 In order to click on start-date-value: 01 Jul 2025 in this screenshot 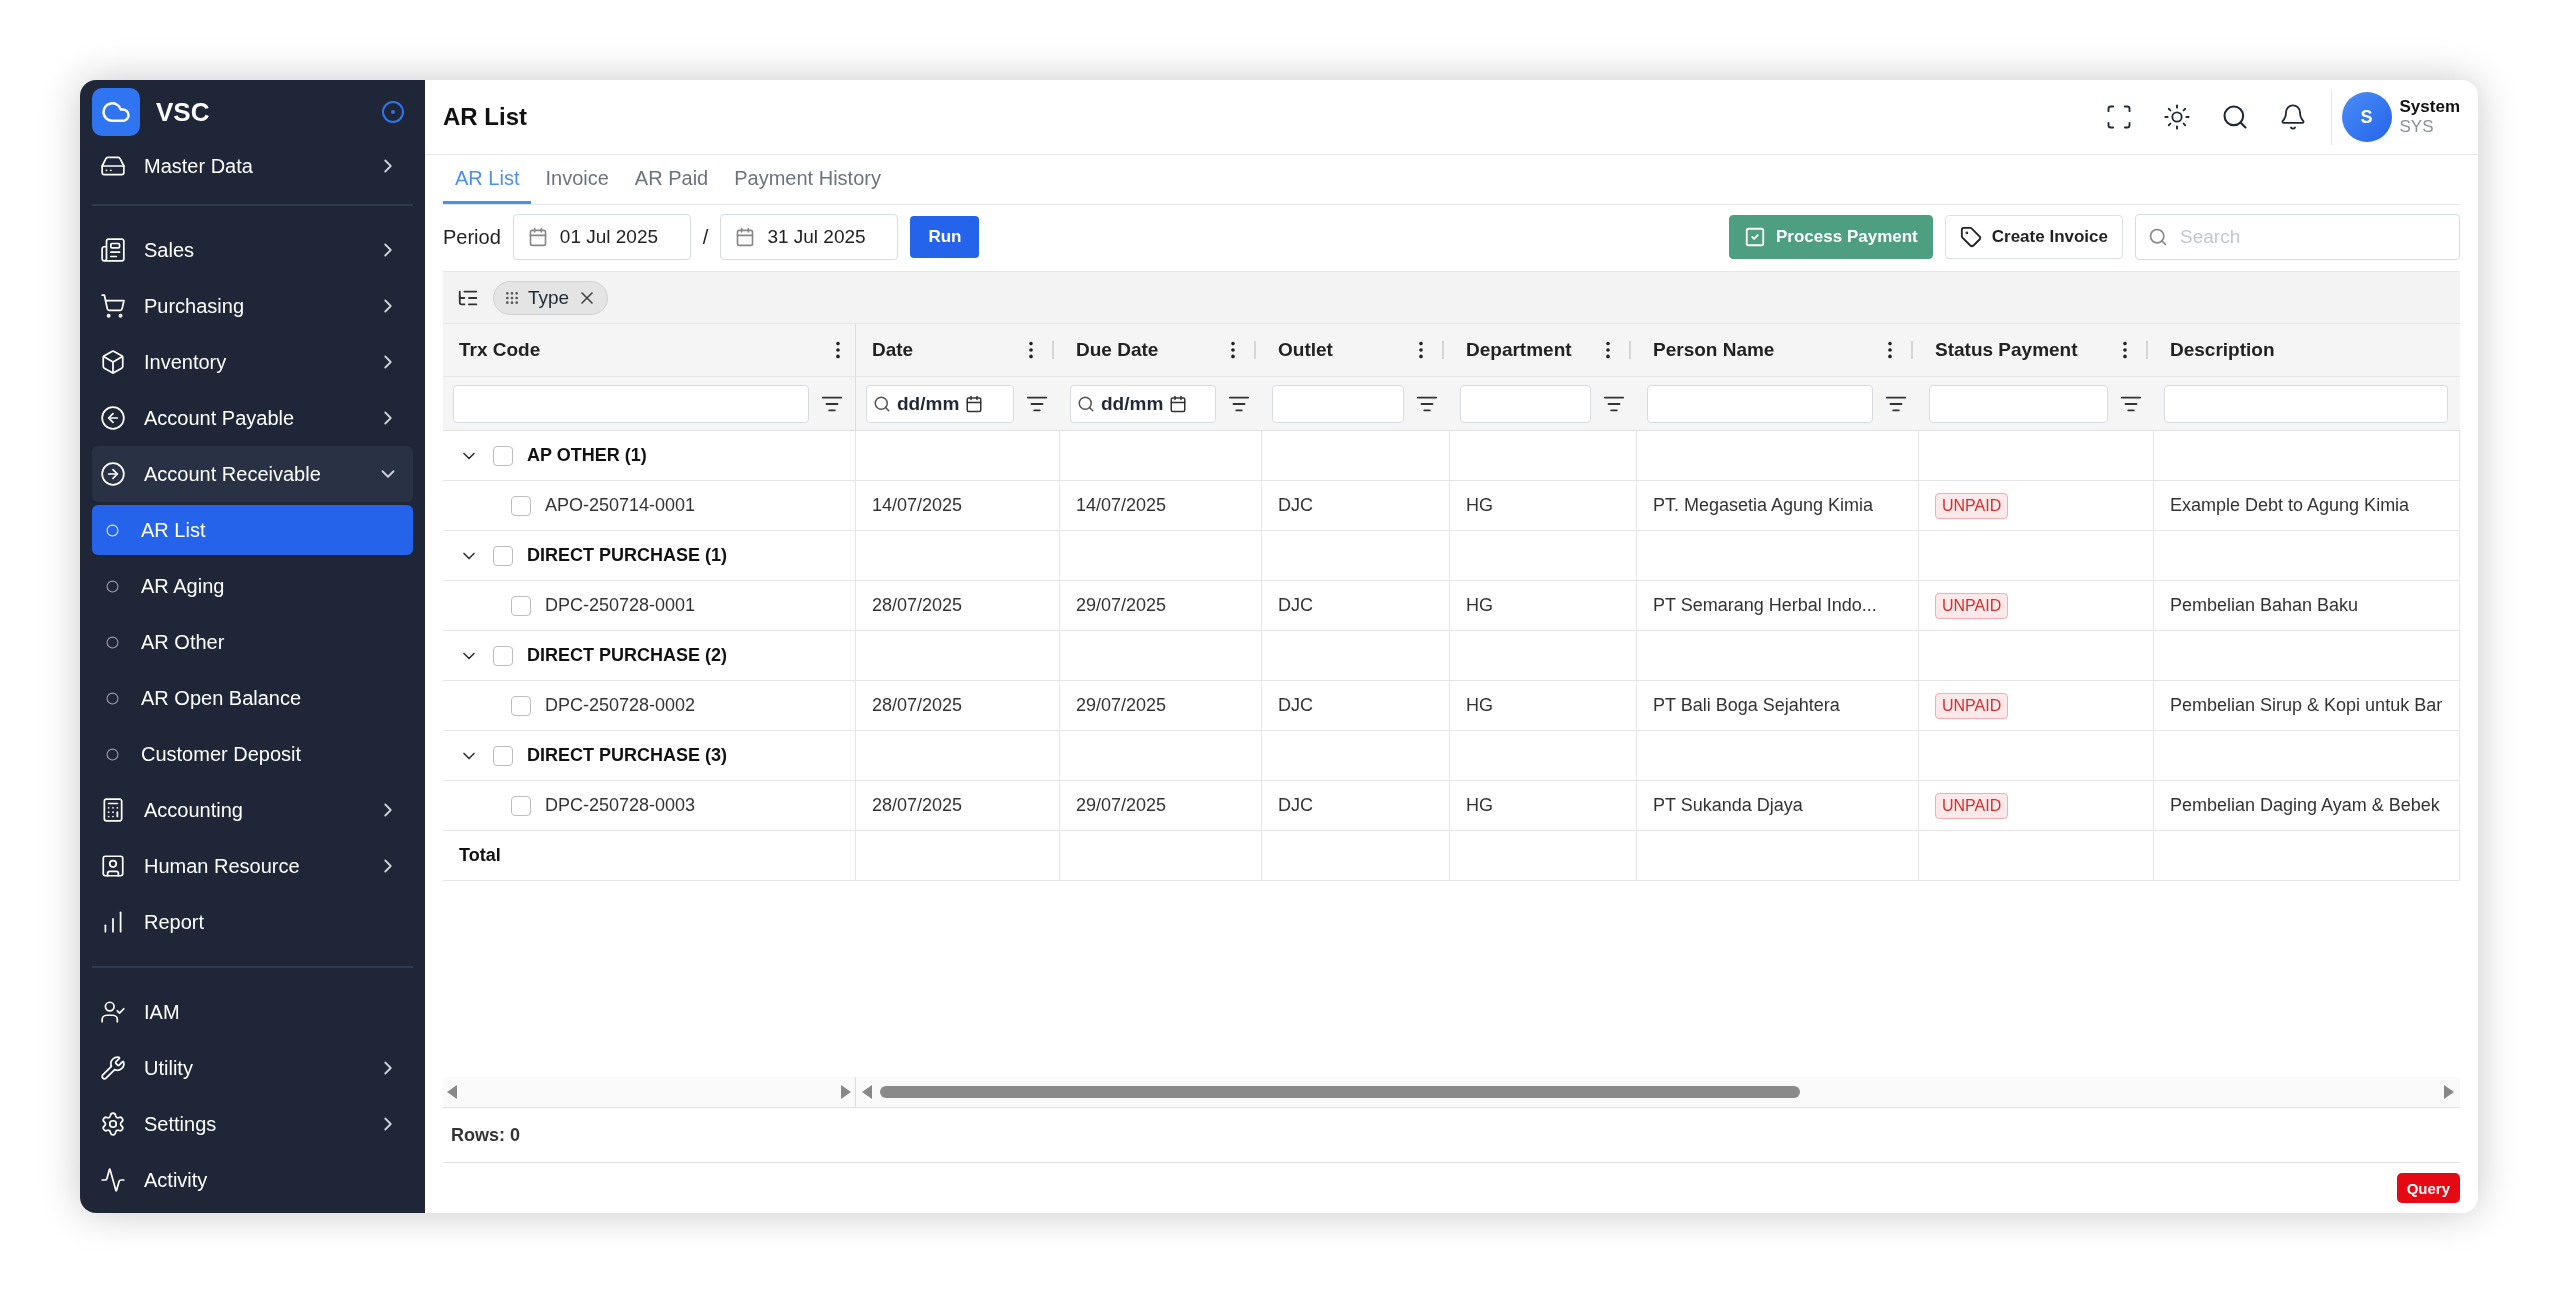, I will do `click(609, 237)`.